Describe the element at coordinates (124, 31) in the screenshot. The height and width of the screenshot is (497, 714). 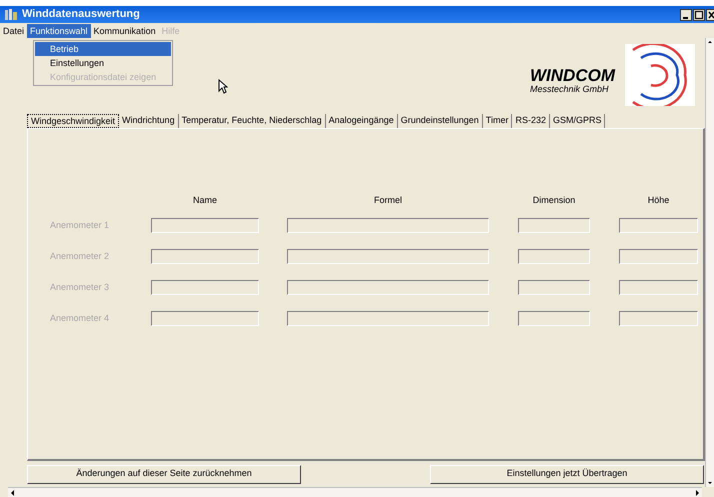
I see `menu-item: Kommunikation` at that location.